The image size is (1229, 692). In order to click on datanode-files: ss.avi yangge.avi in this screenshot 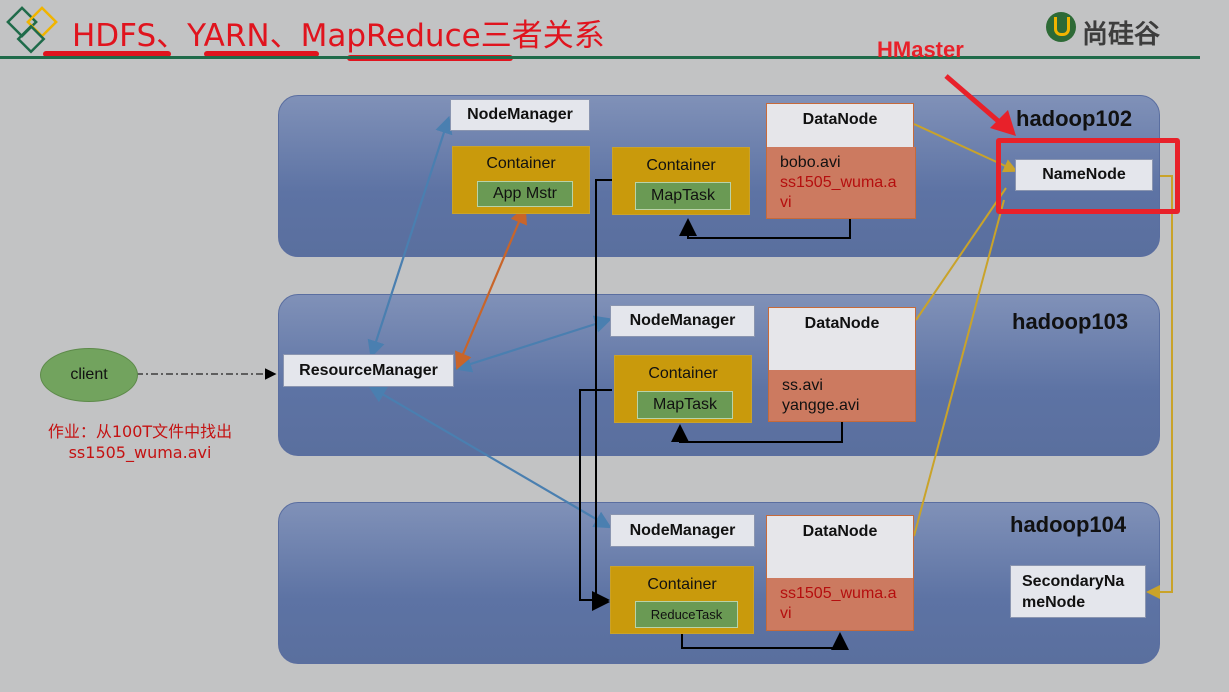, I will do `click(842, 396)`.